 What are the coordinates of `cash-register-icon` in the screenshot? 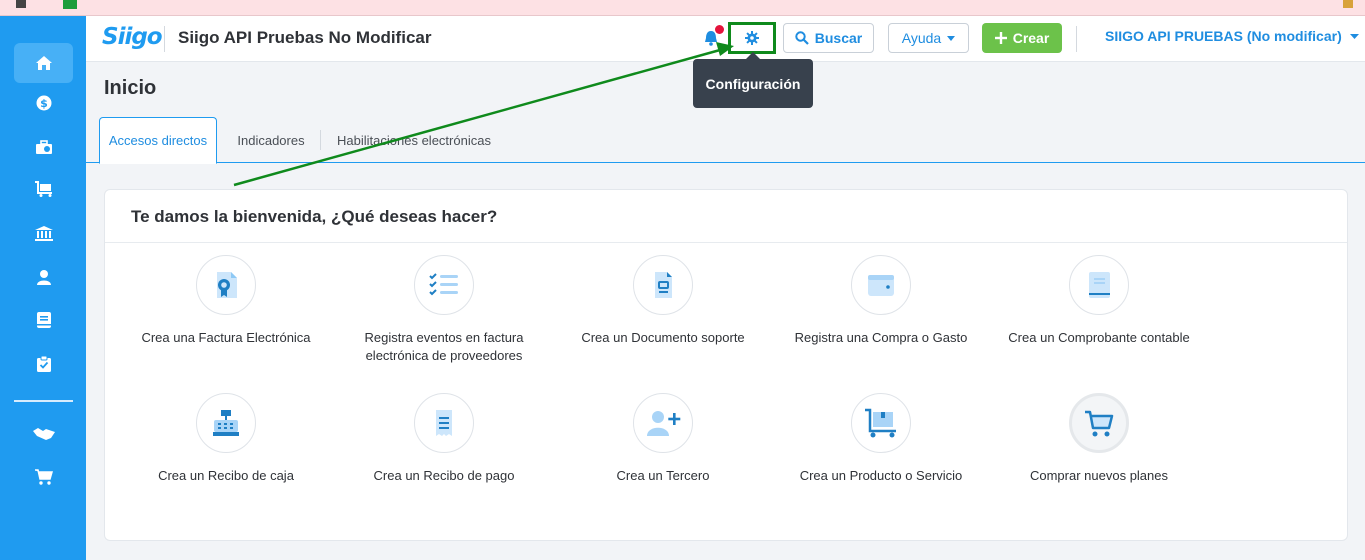 It's located at (226, 423).